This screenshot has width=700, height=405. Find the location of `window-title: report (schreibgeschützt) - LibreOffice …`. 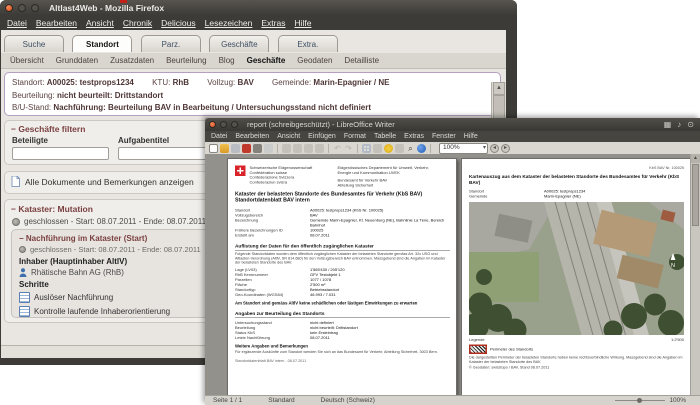

window-title: report (schreibgeschützt) - LibreOffice … is located at coordinates (321, 124).